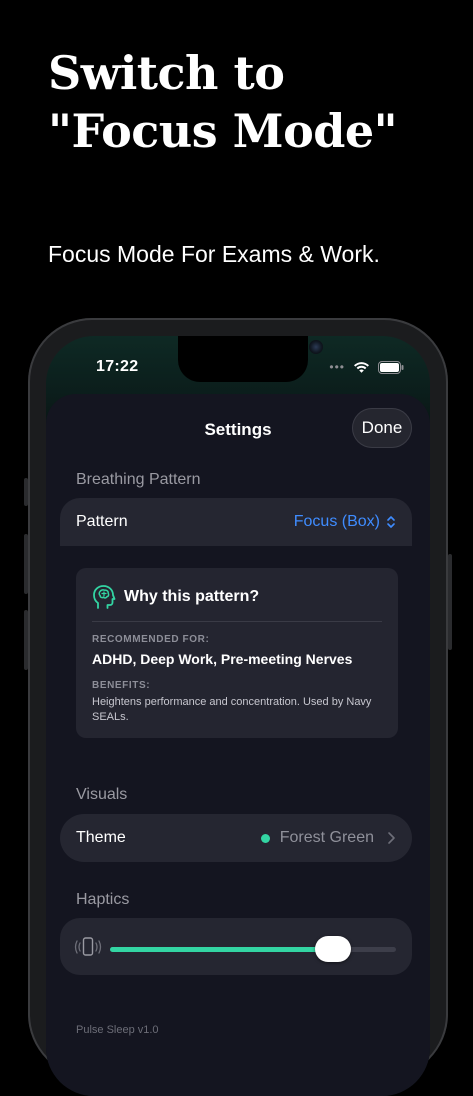  I want to click on wifi-icon, so click(361, 367).